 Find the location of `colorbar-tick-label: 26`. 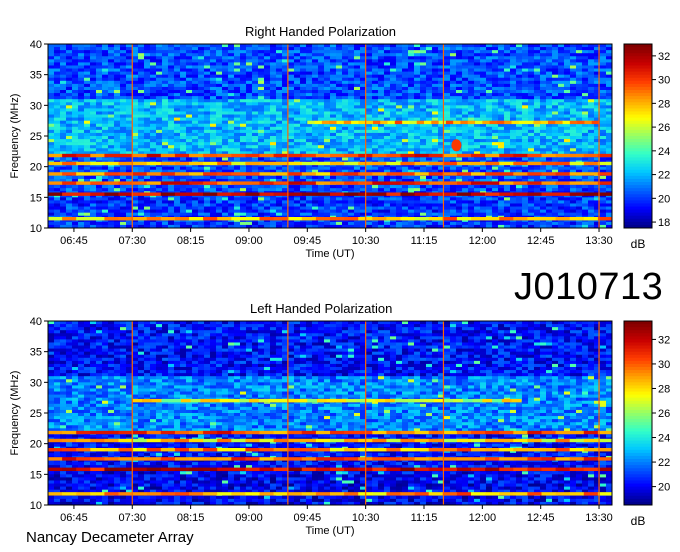

colorbar-tick-label: 26 is located at coordinates (664, 128).